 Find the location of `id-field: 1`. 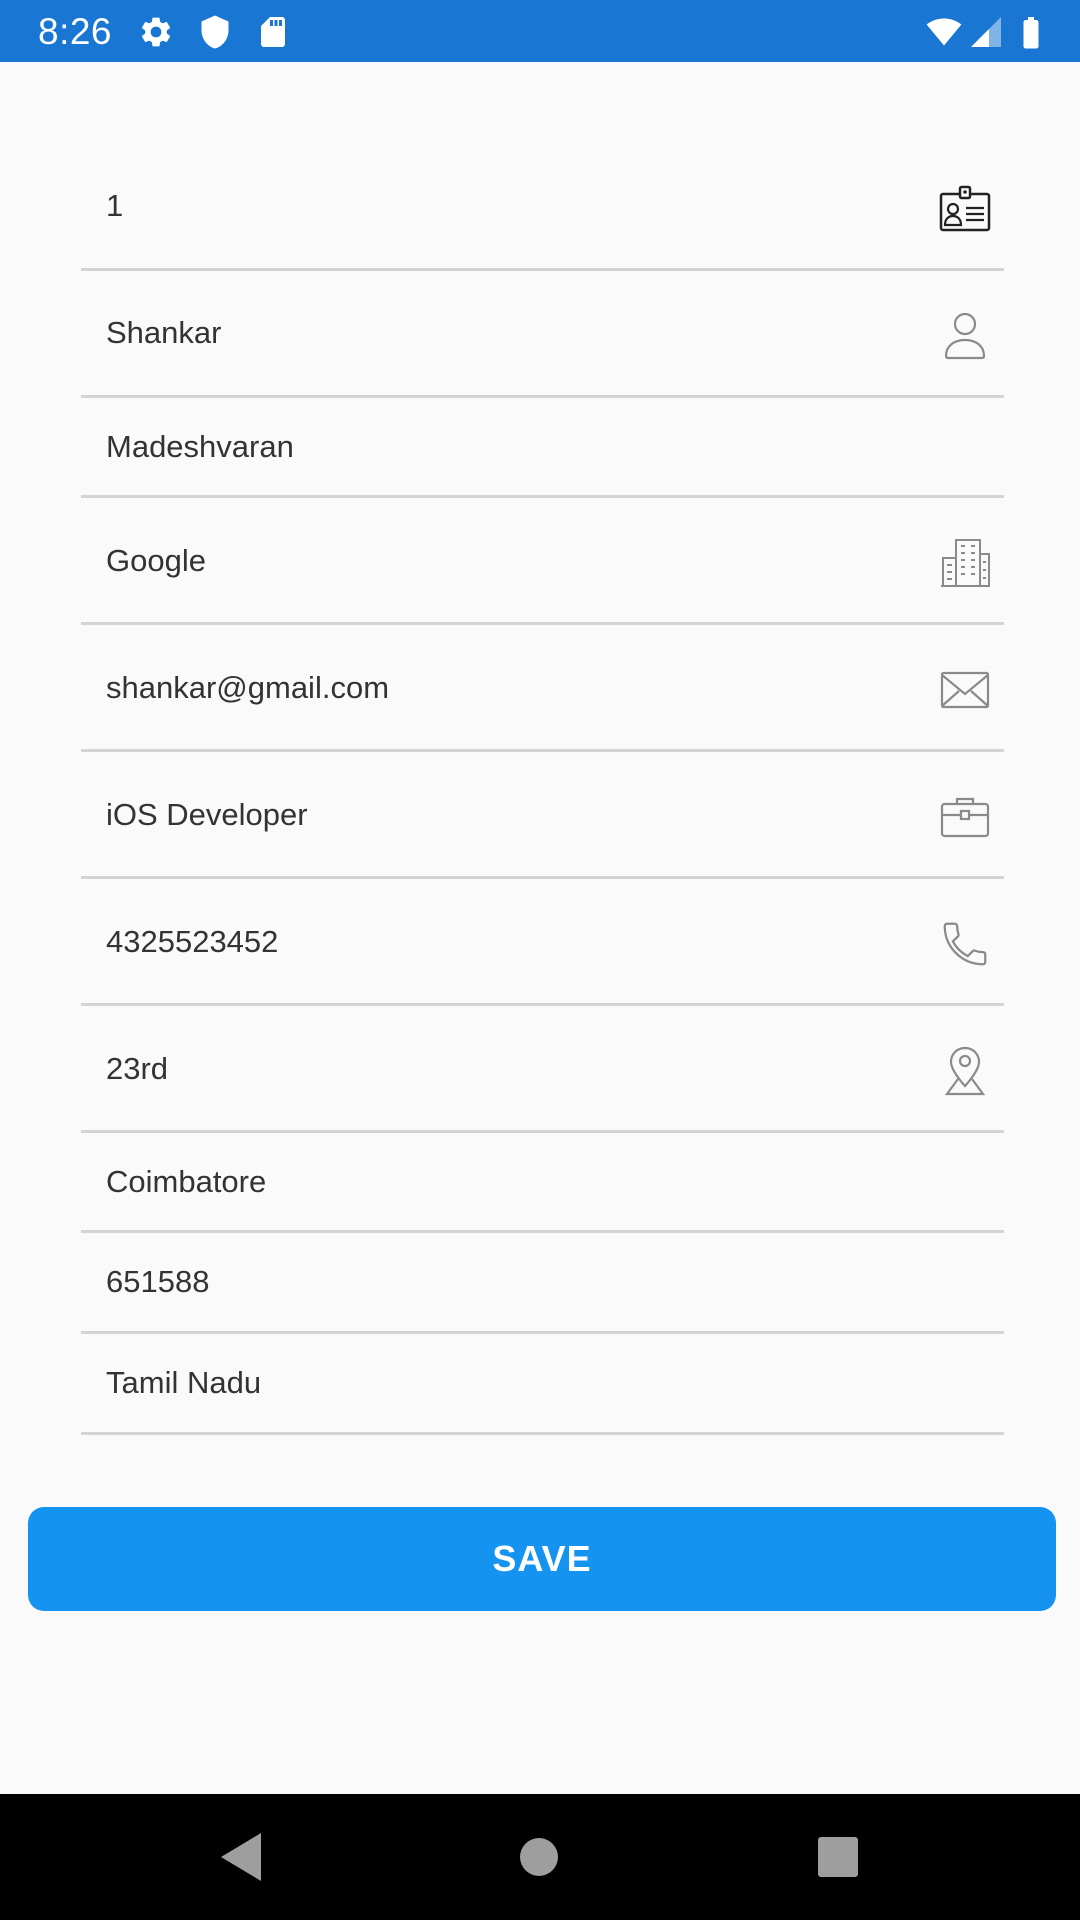

id-field: 1 is located at coordinates (542, 205).